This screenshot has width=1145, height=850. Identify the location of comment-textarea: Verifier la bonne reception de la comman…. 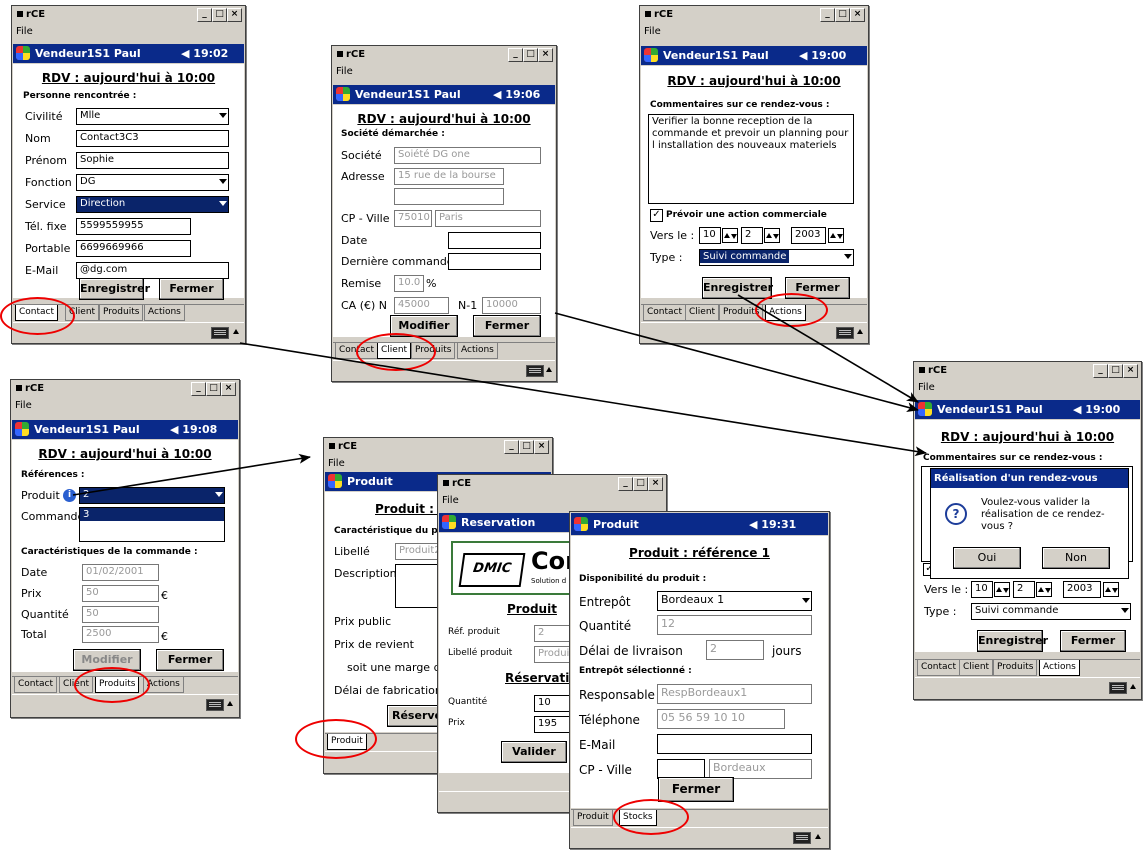
(751, 159).